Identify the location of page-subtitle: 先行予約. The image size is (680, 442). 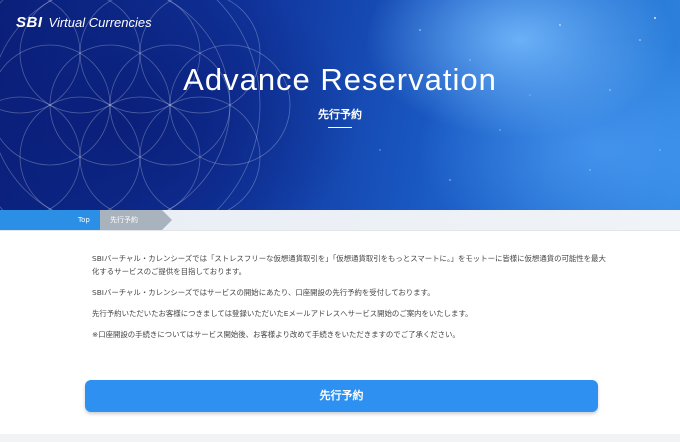
(340, 114).